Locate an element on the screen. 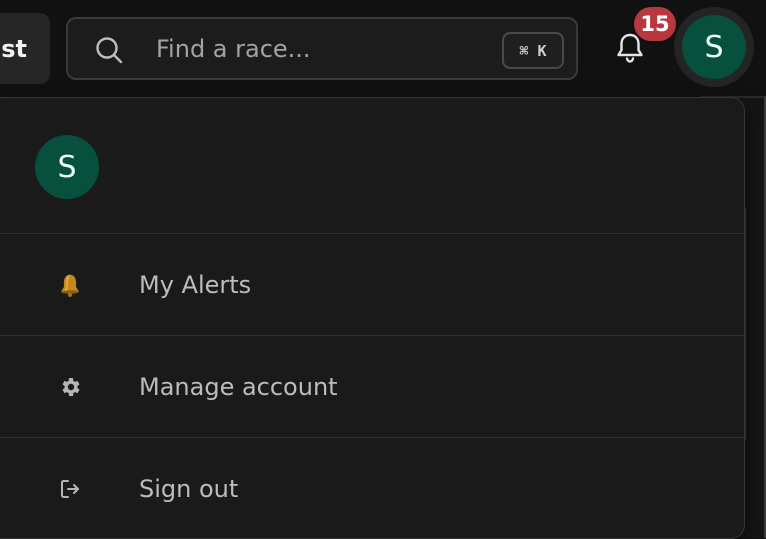 Image resolution: width=766 pixels, height=539 pixels. menu-item-label: Sign out is located at coordinates (189, 489).